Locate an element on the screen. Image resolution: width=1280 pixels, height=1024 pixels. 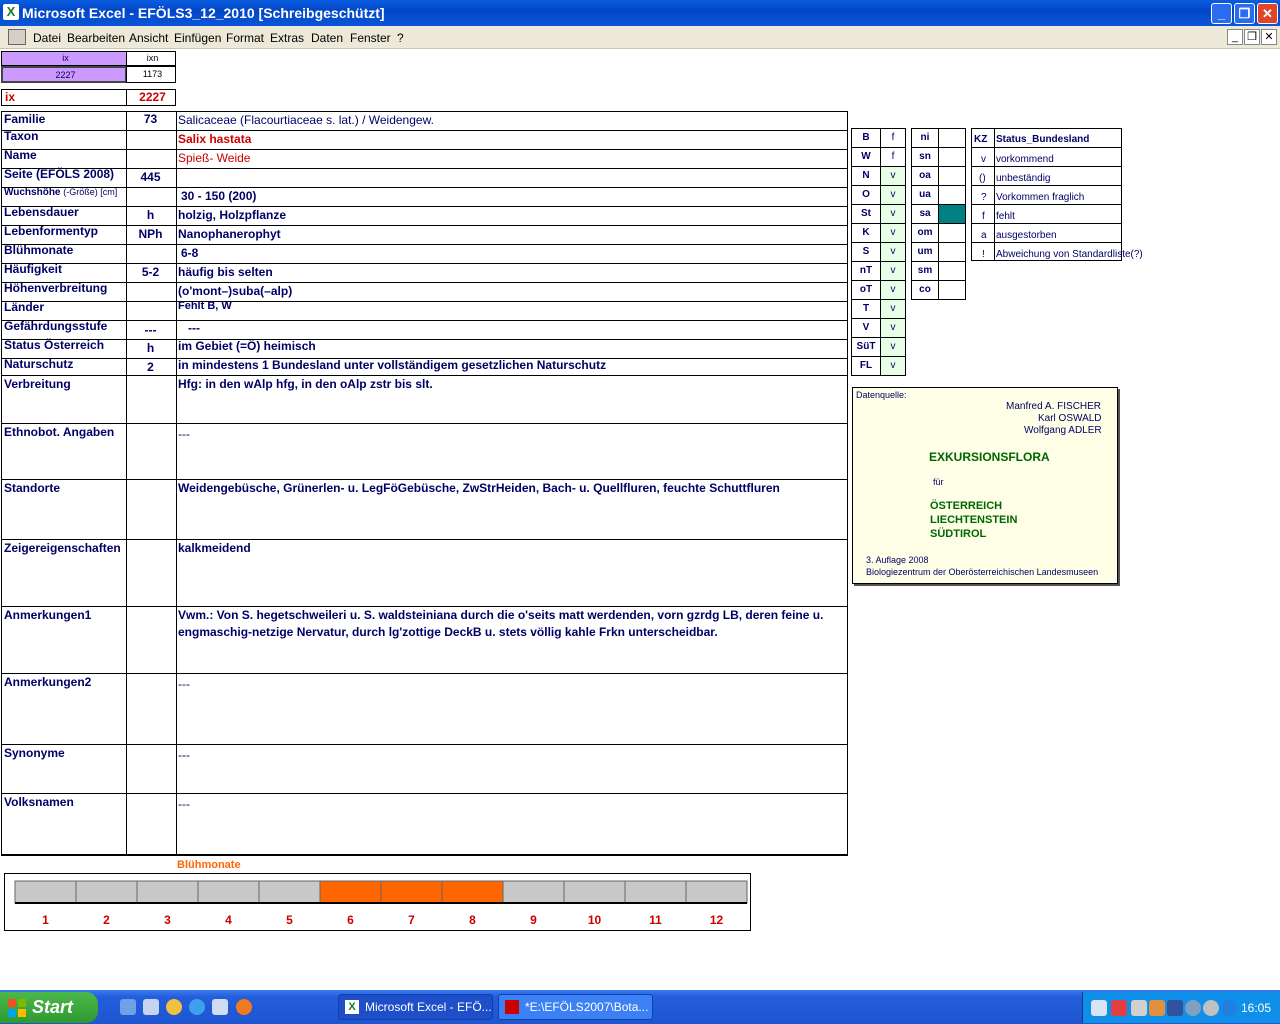
menu-daten: Daten is located at coordinates (327, 38).